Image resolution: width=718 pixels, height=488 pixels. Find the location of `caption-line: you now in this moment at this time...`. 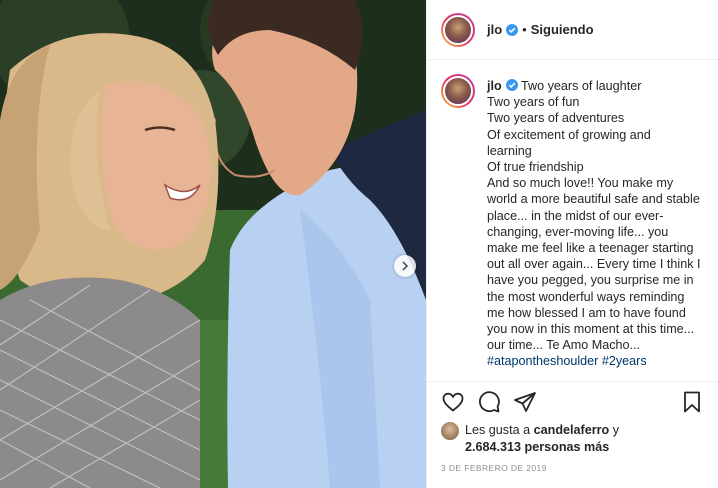

caption-line: you now in this moment at this time... is located at coordinates (591, 329).